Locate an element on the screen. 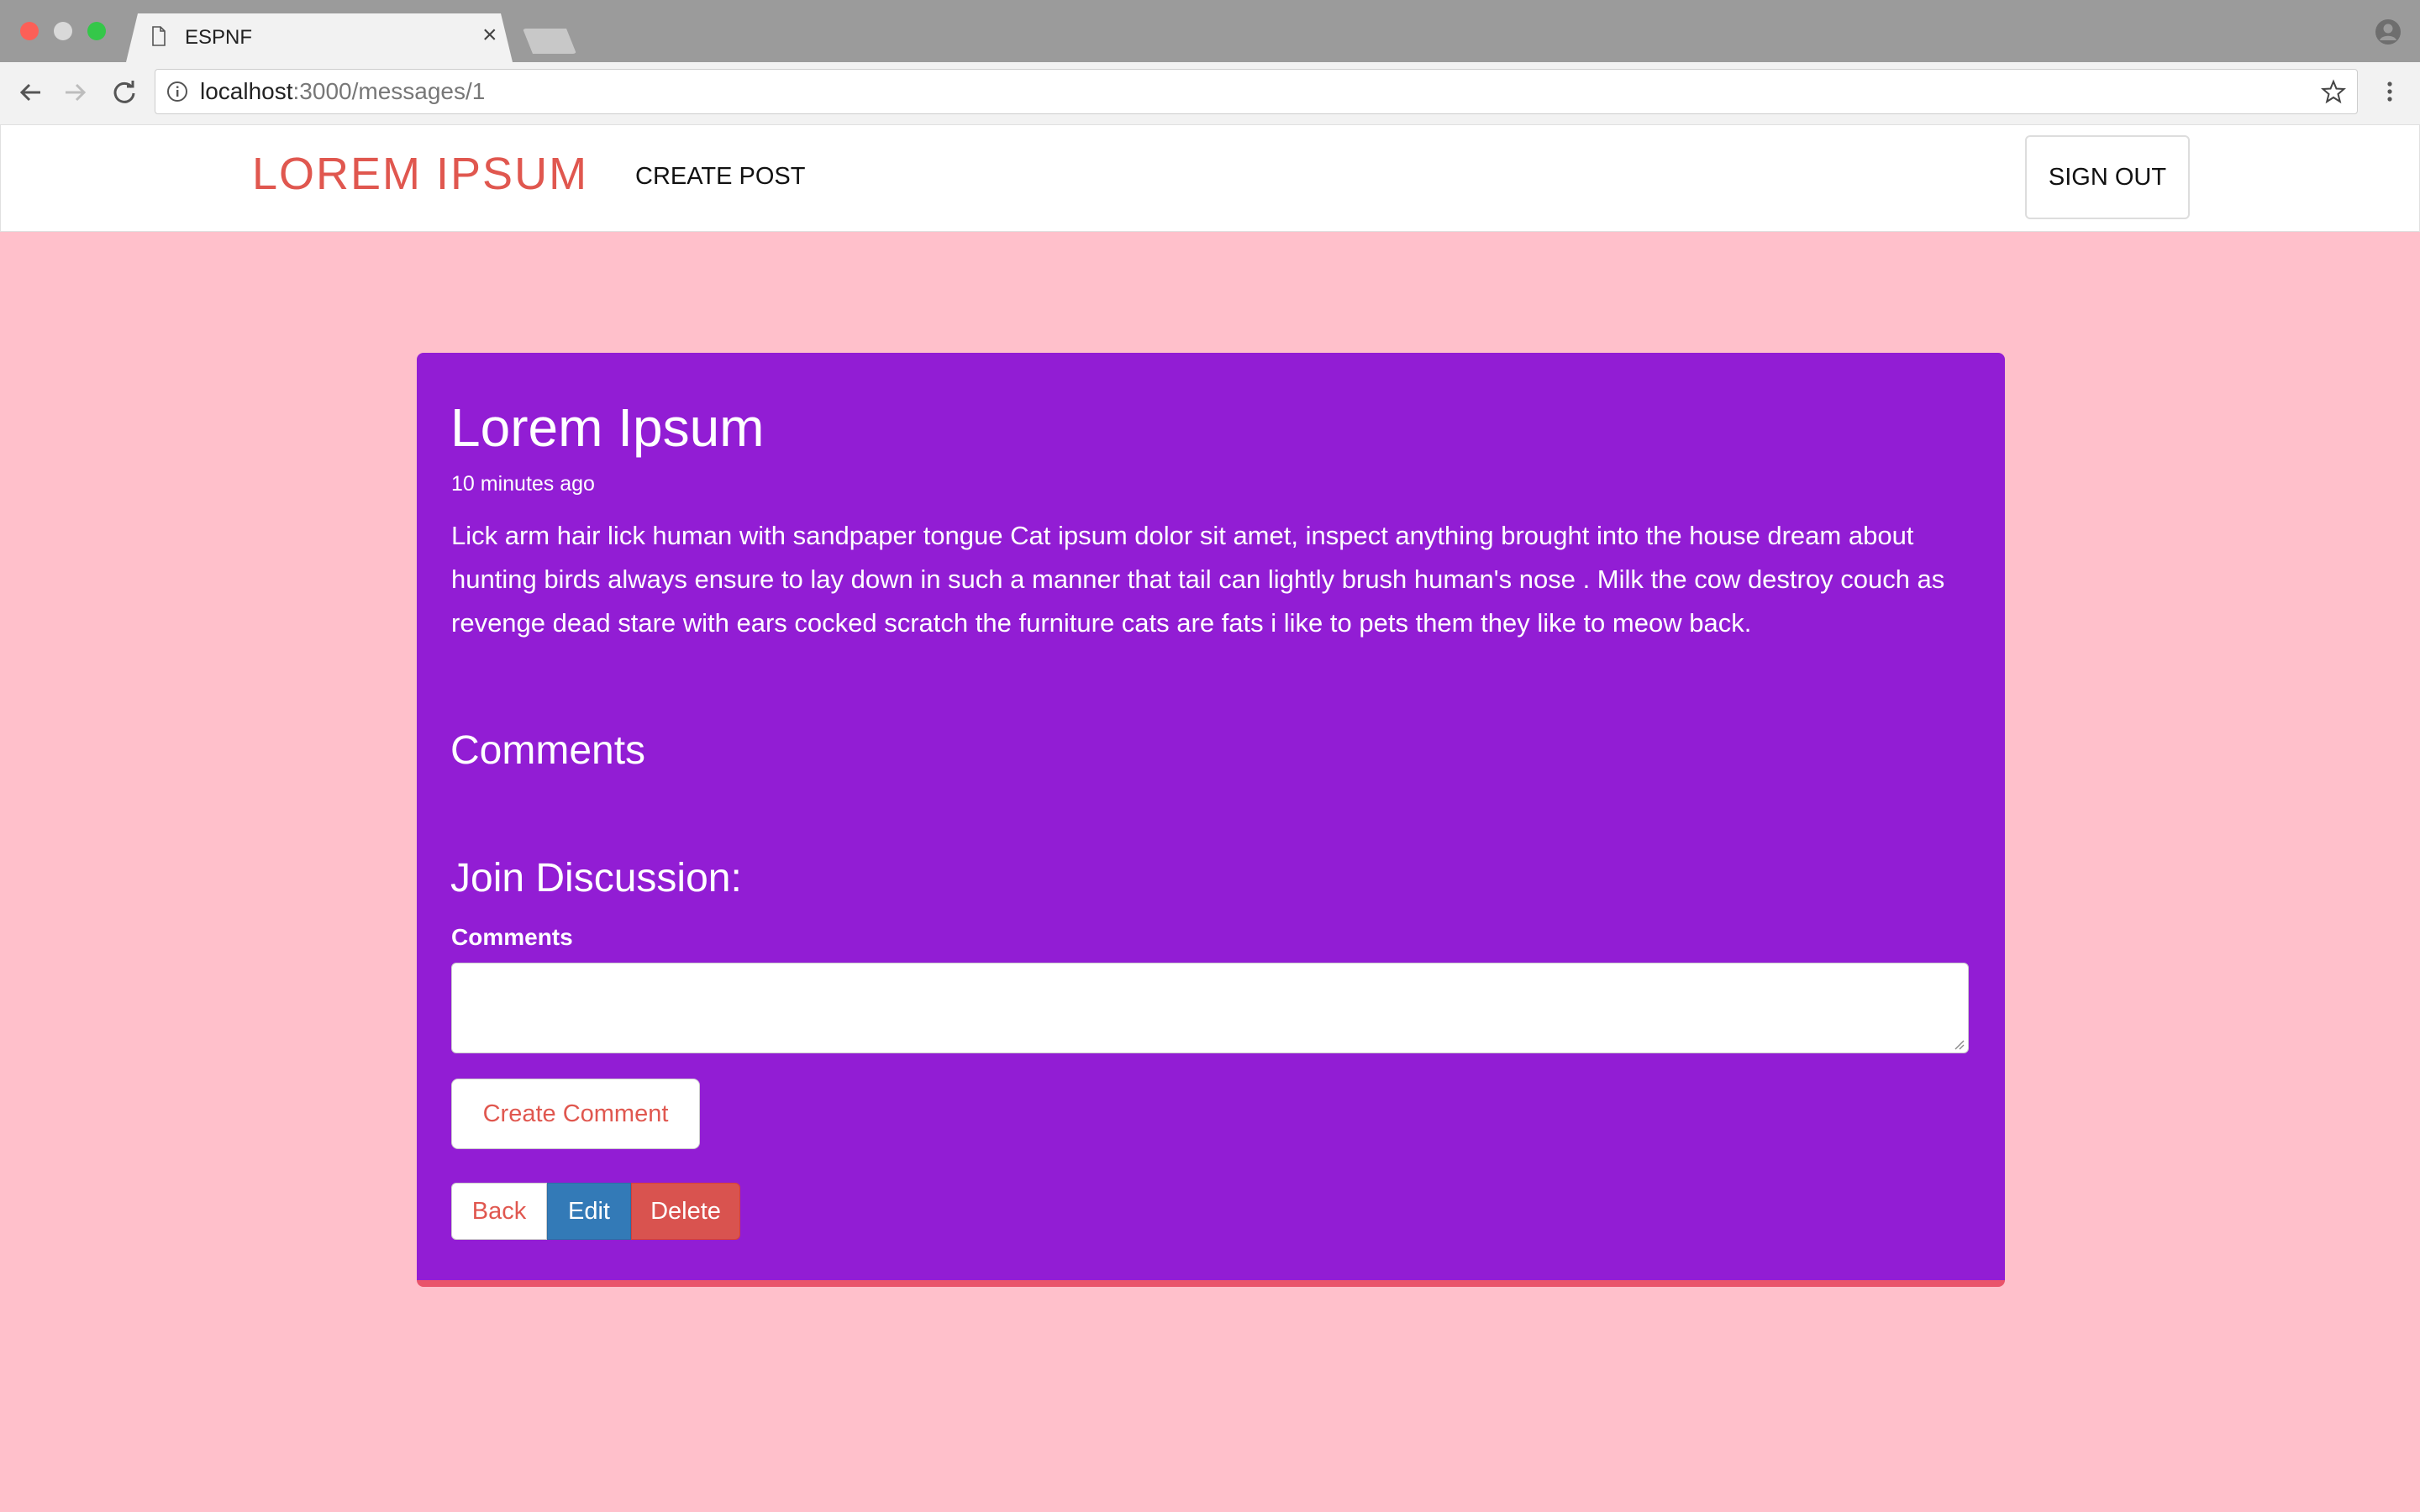 The image size is (2420, 1512). delete-button: Delete is located at coordinates (686, 1211).